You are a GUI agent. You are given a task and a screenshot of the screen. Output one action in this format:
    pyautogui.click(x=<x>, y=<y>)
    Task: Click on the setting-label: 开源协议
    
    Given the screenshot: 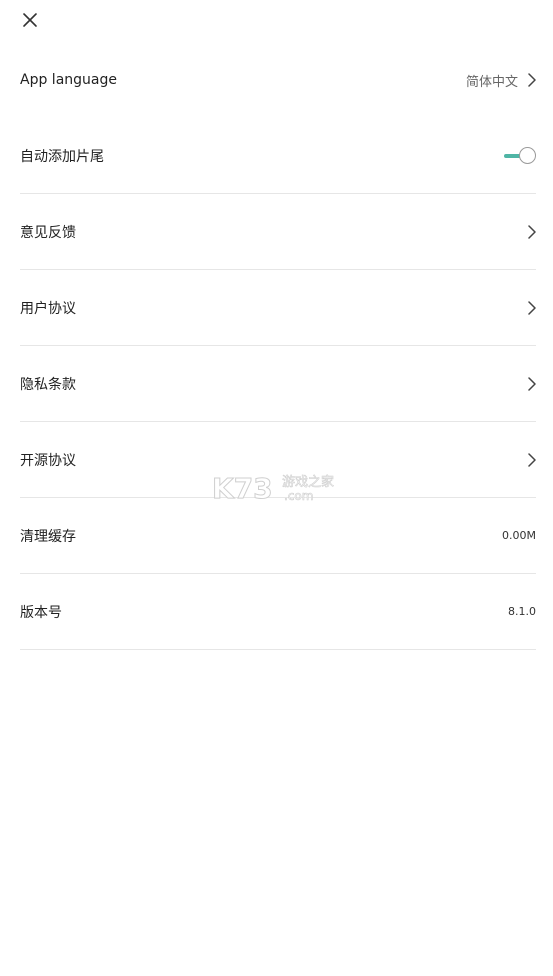 What is the action you would take?
    pyautogui.click(x=48, y=460)
    